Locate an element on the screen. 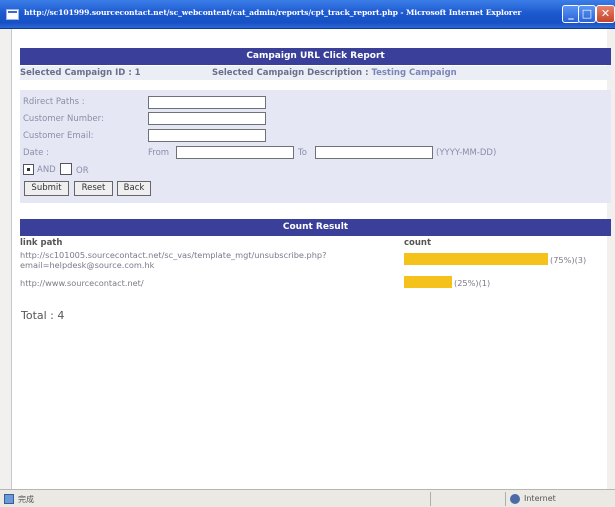 Image resolution: width=615 pixels, height=507 pixels. campaign-description-value: Testing Campaign is located at coordinates (414, 73).